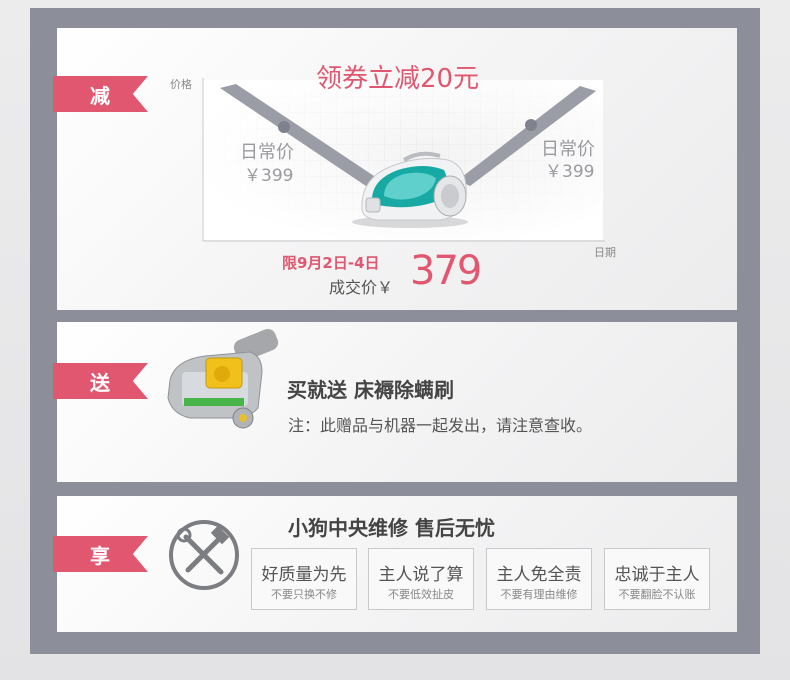  I want to click on deal-price: 379, so click(446, 271).